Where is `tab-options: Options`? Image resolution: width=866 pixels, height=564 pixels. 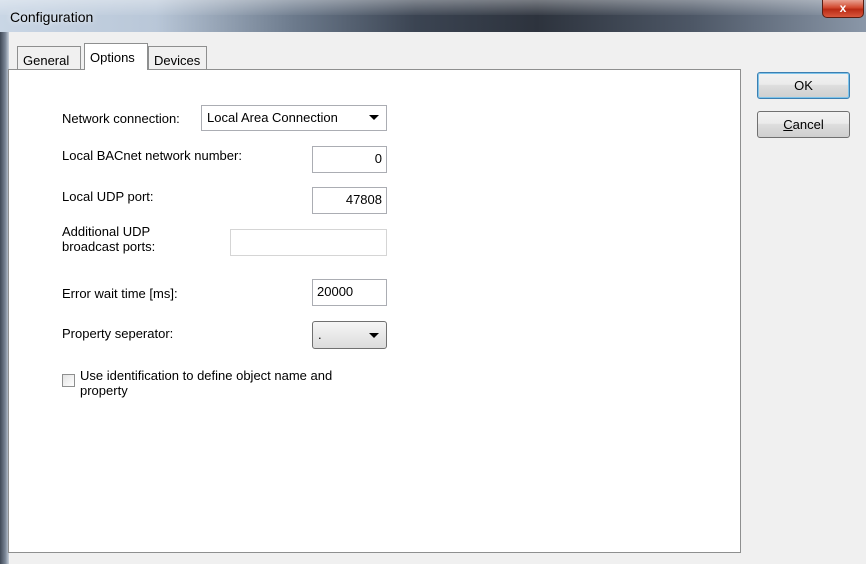
tab-options: Options is located at coordinates (116, 56).